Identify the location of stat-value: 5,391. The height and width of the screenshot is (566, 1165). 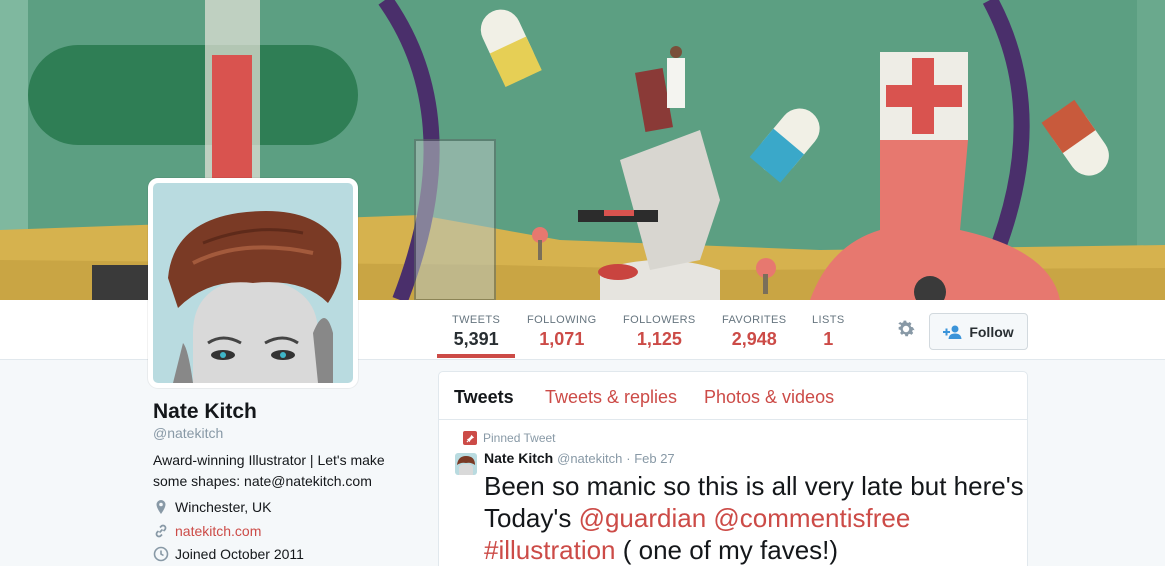
(476, 339).